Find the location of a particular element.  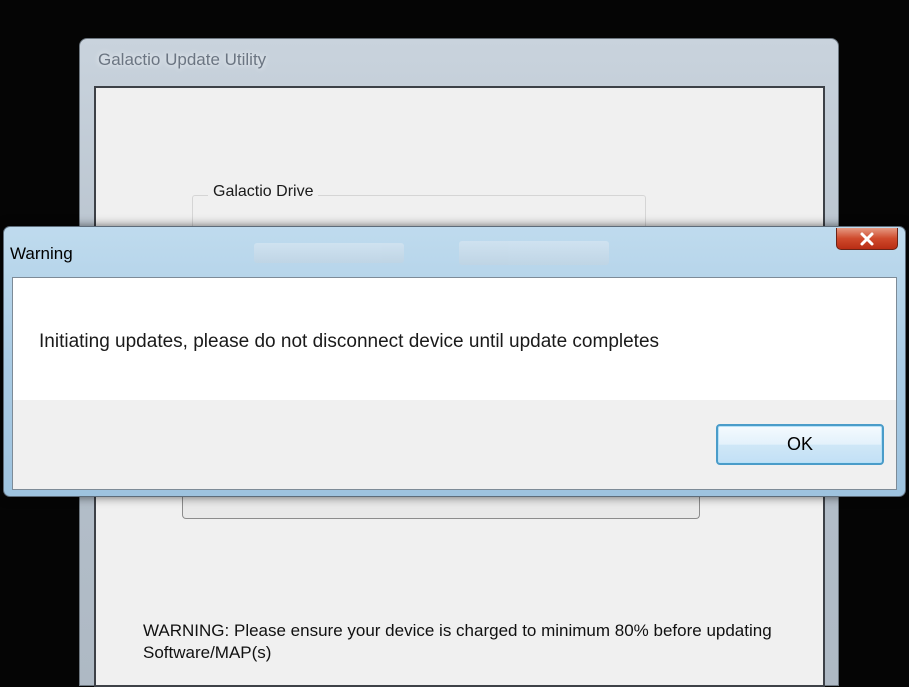

main-window-title: Galactio Update Utility is located at coordinates (182, 59).